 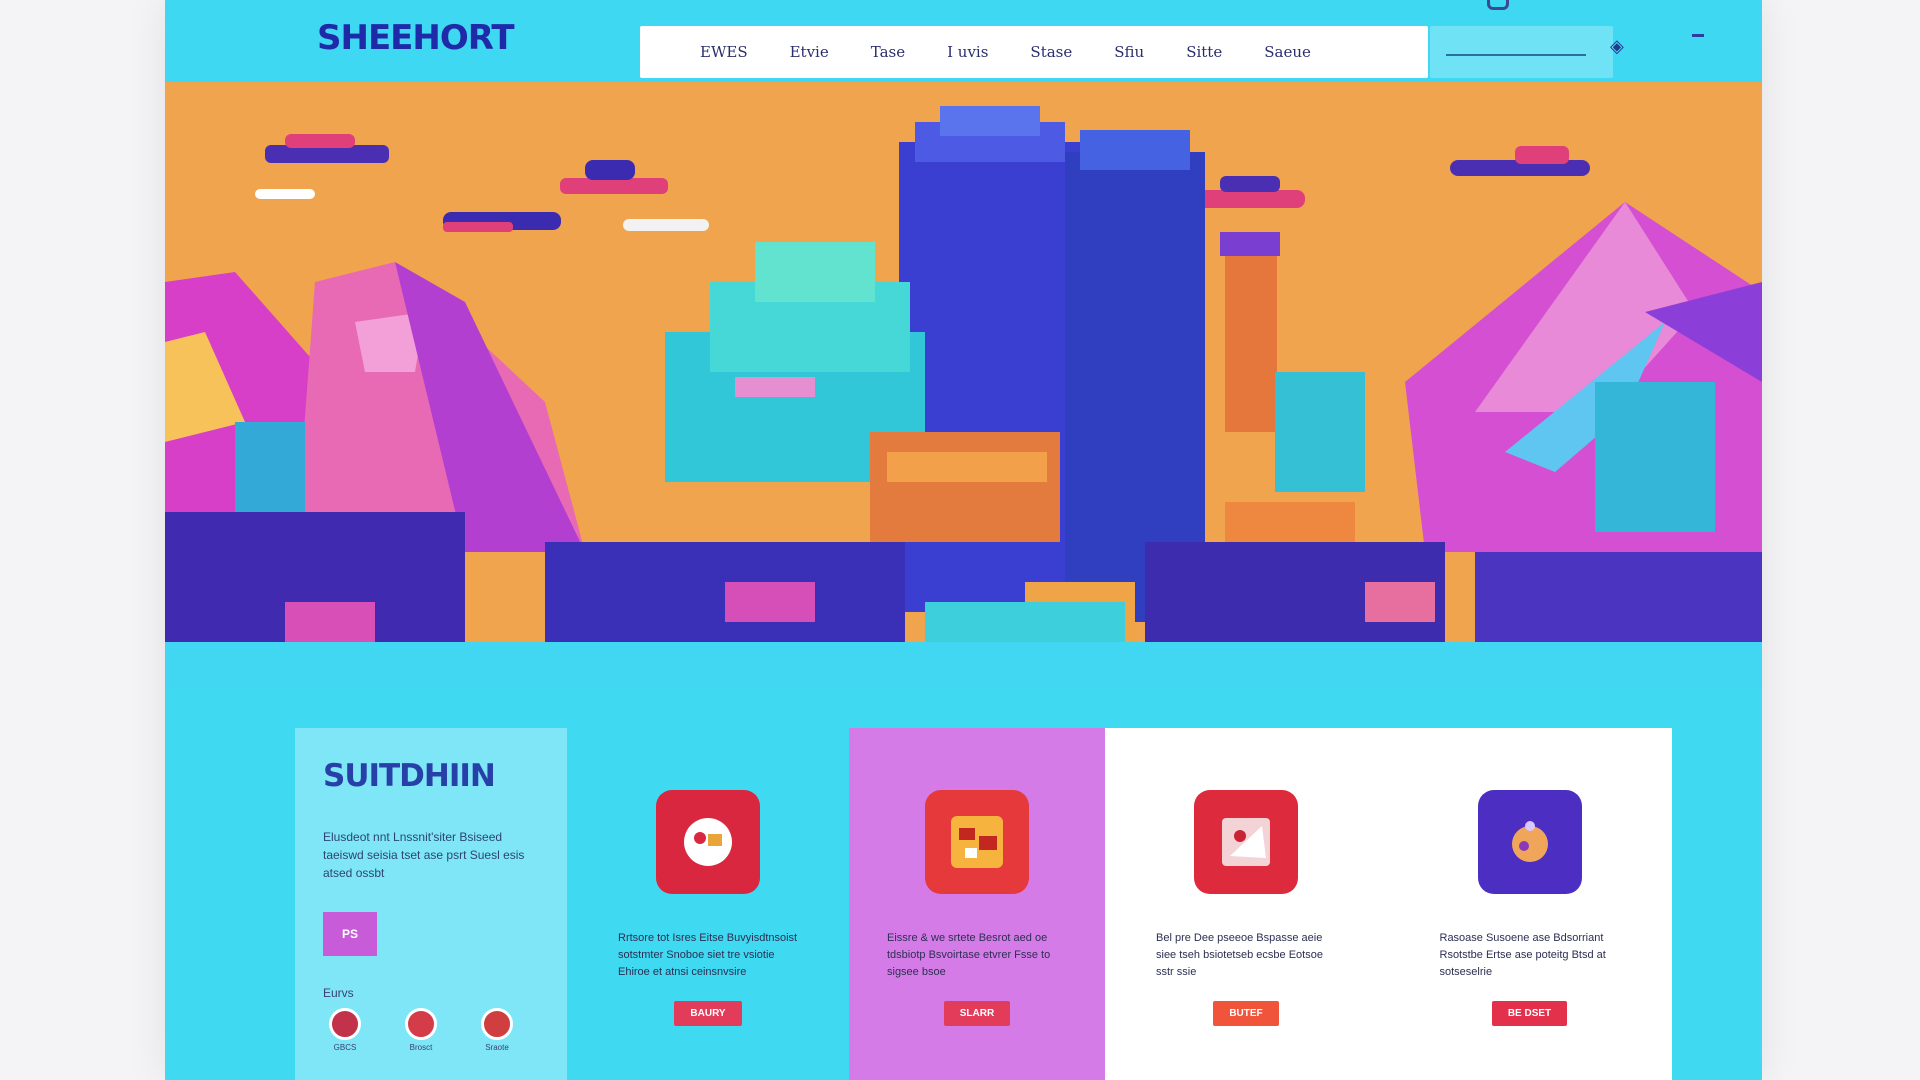 I want to click on search-box, so click(x=1521, y=52).